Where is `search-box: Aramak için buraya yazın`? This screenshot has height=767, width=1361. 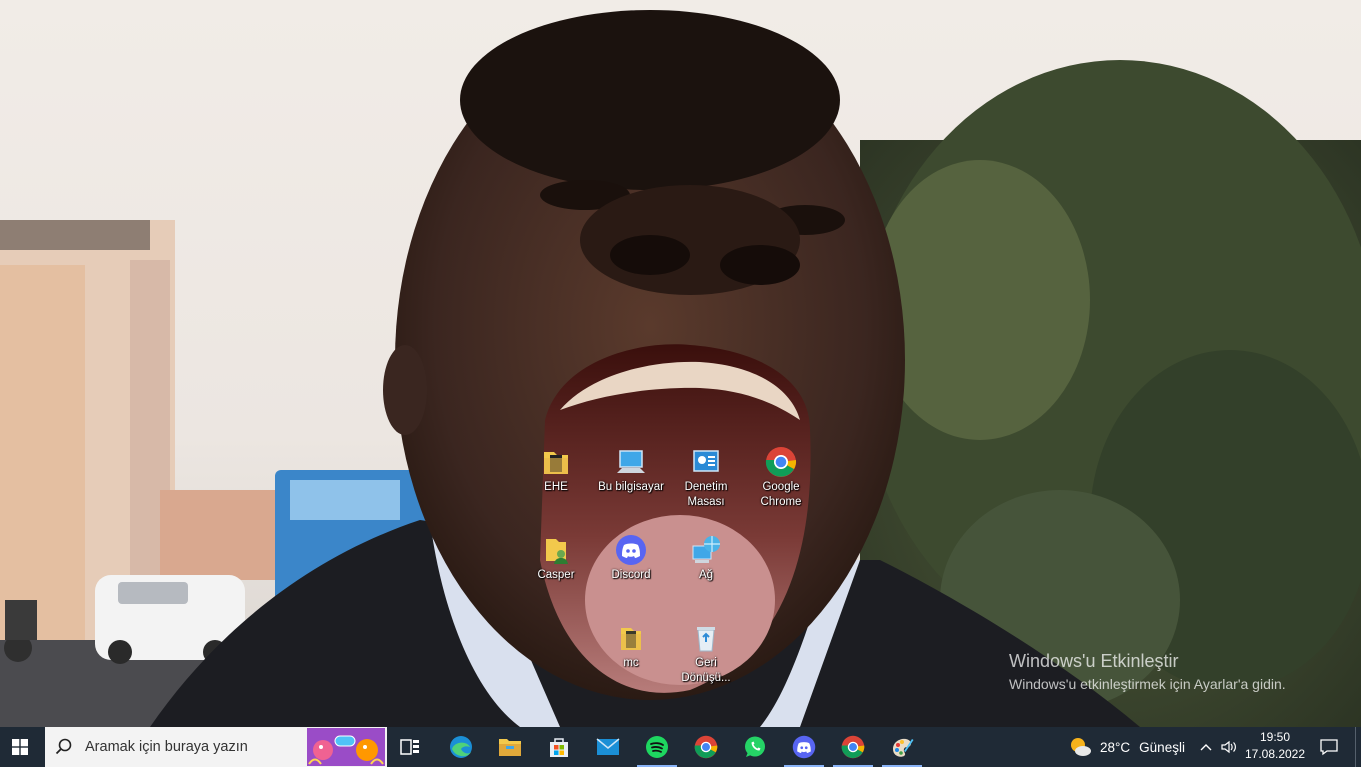
search-box: Aramak için buraya yazın is located at coordinates (216, 747).